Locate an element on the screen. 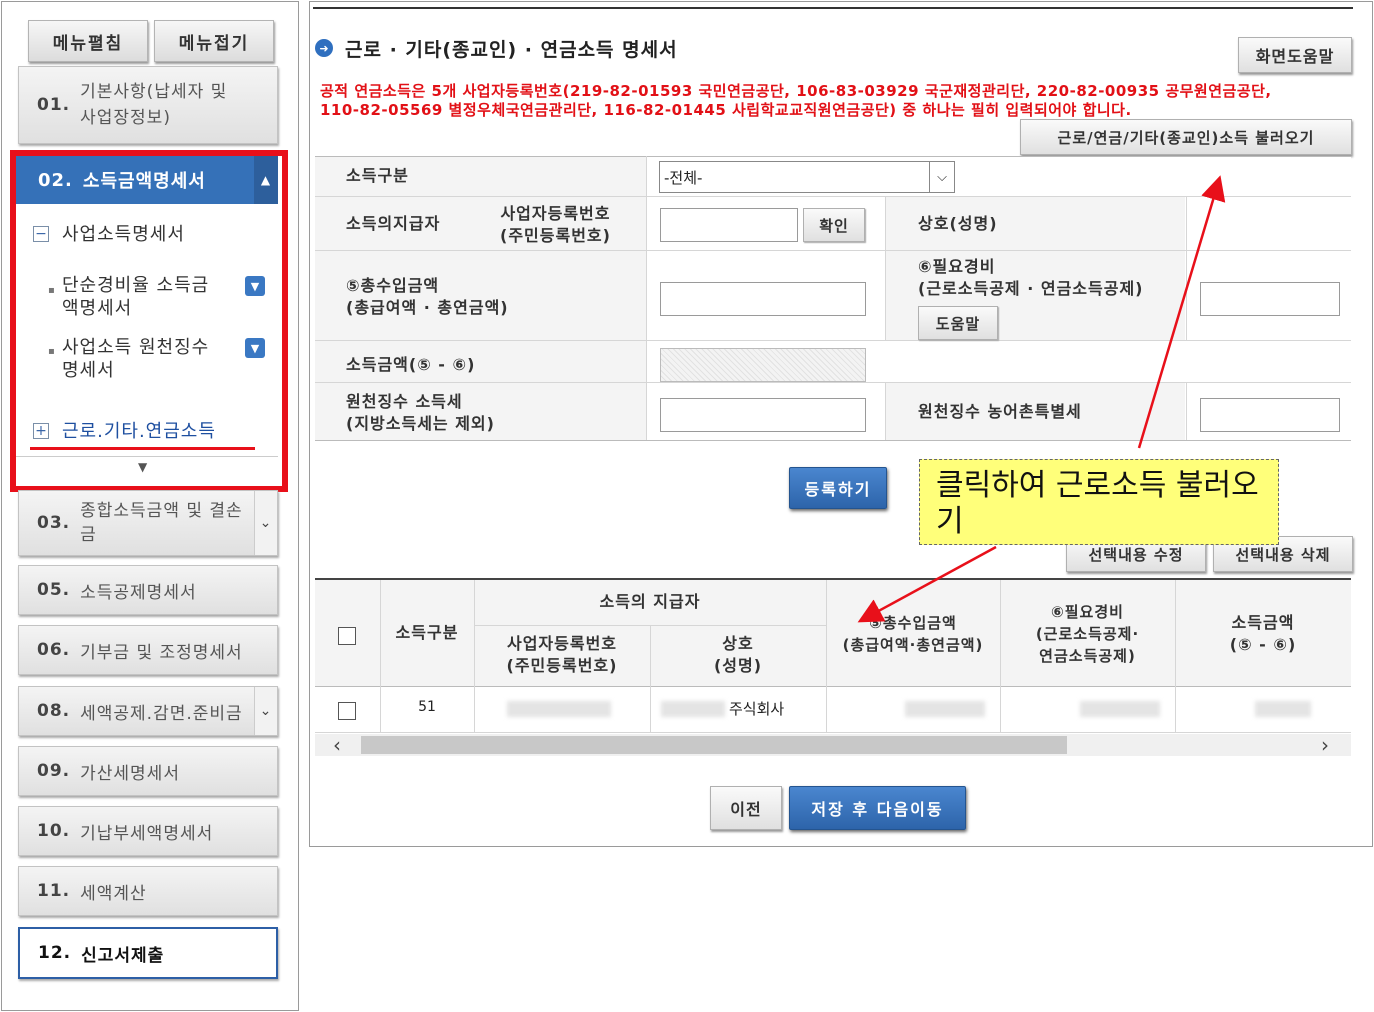  arrow-to-table is located at coordinates (927, 584).